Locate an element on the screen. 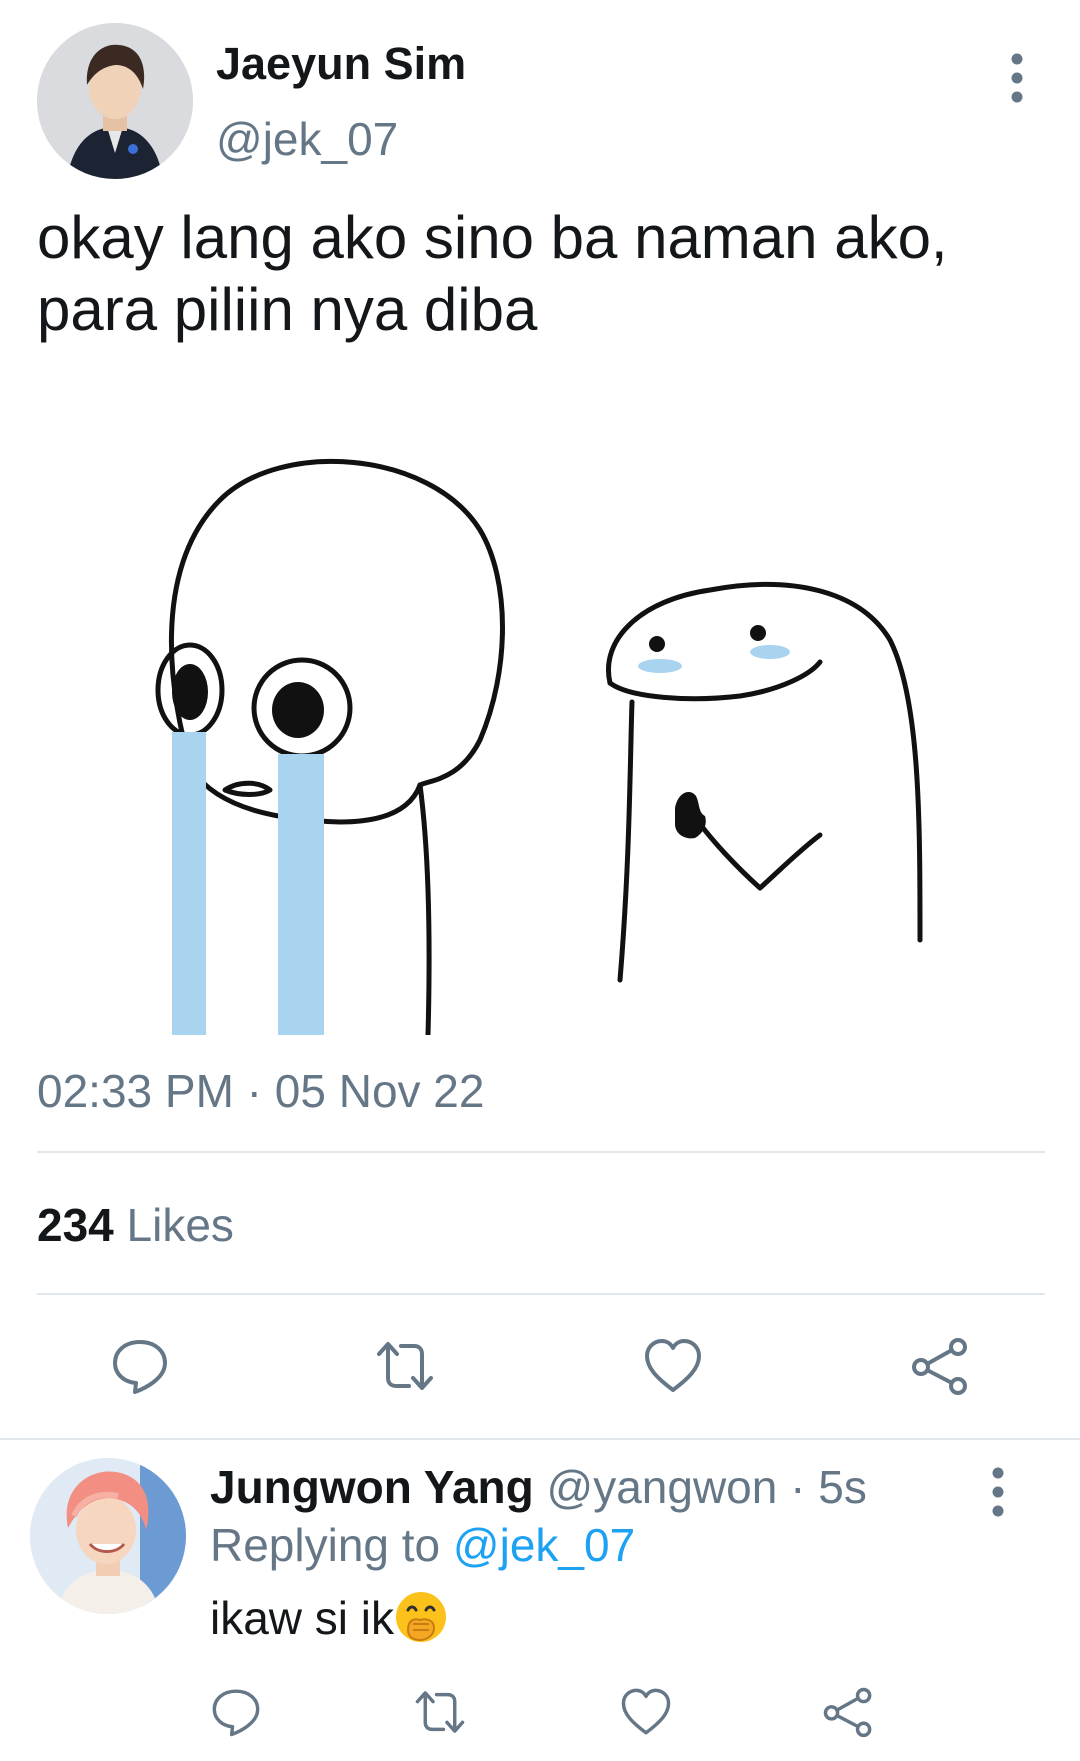 The height and width of the screenshot is (1761, 1080). replying-to: Replying to @jek_07 is located at coordinates (422, 1545).